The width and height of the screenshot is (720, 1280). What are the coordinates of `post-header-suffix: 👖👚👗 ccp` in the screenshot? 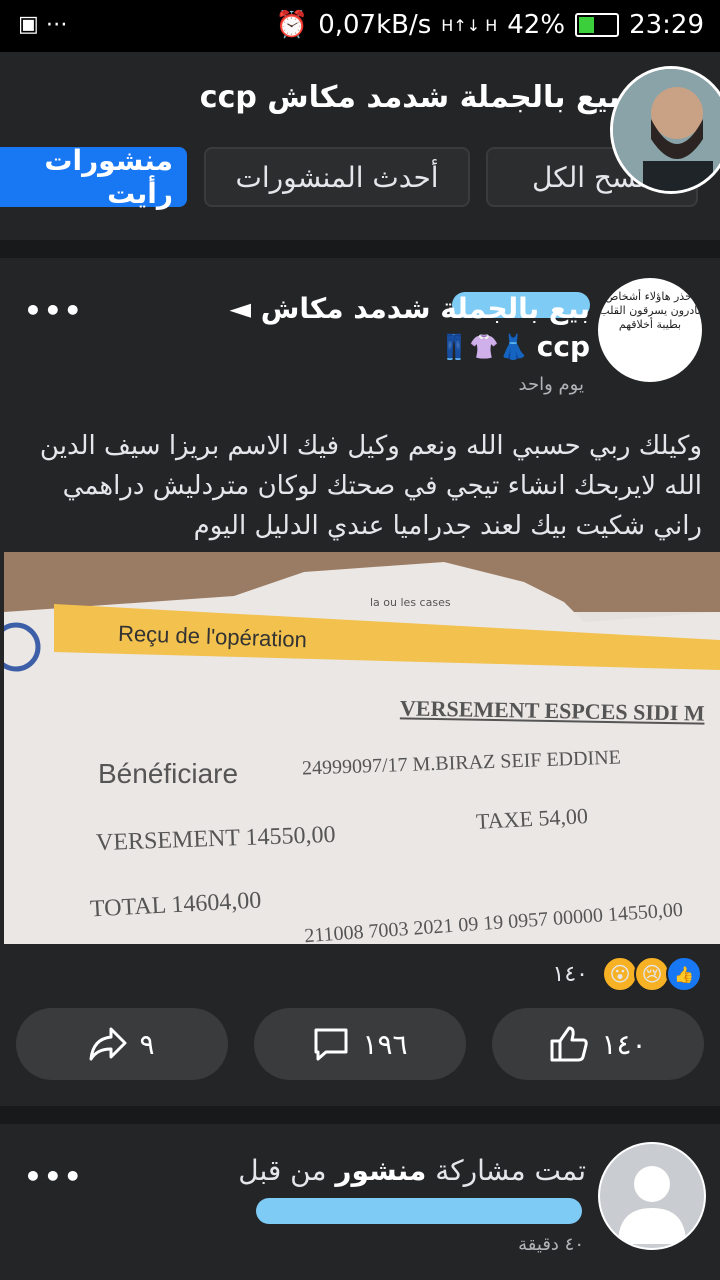 It's located at (514, 346).